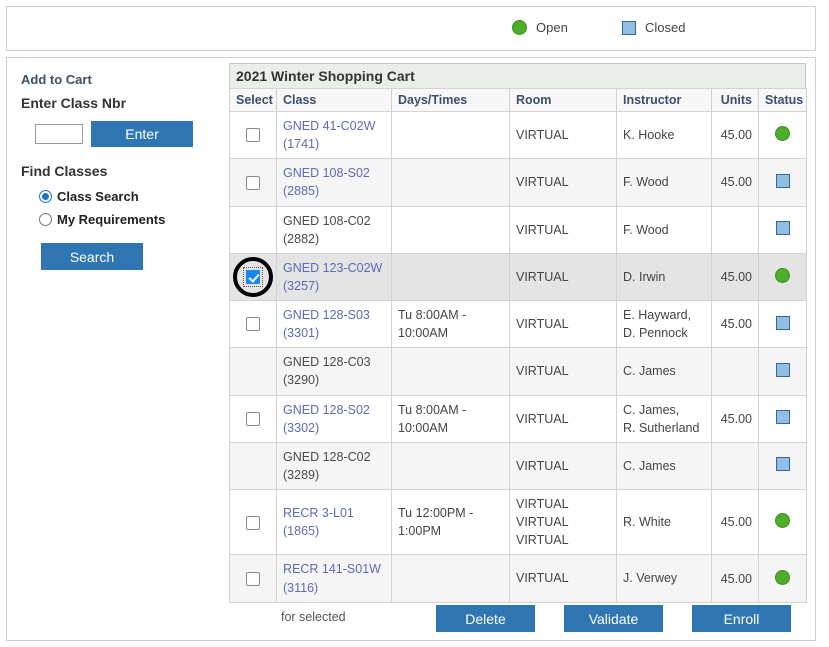 This screenshot has width=829, height=647. I want to click on class-name: GNED 108-C02, so click(327, 220).